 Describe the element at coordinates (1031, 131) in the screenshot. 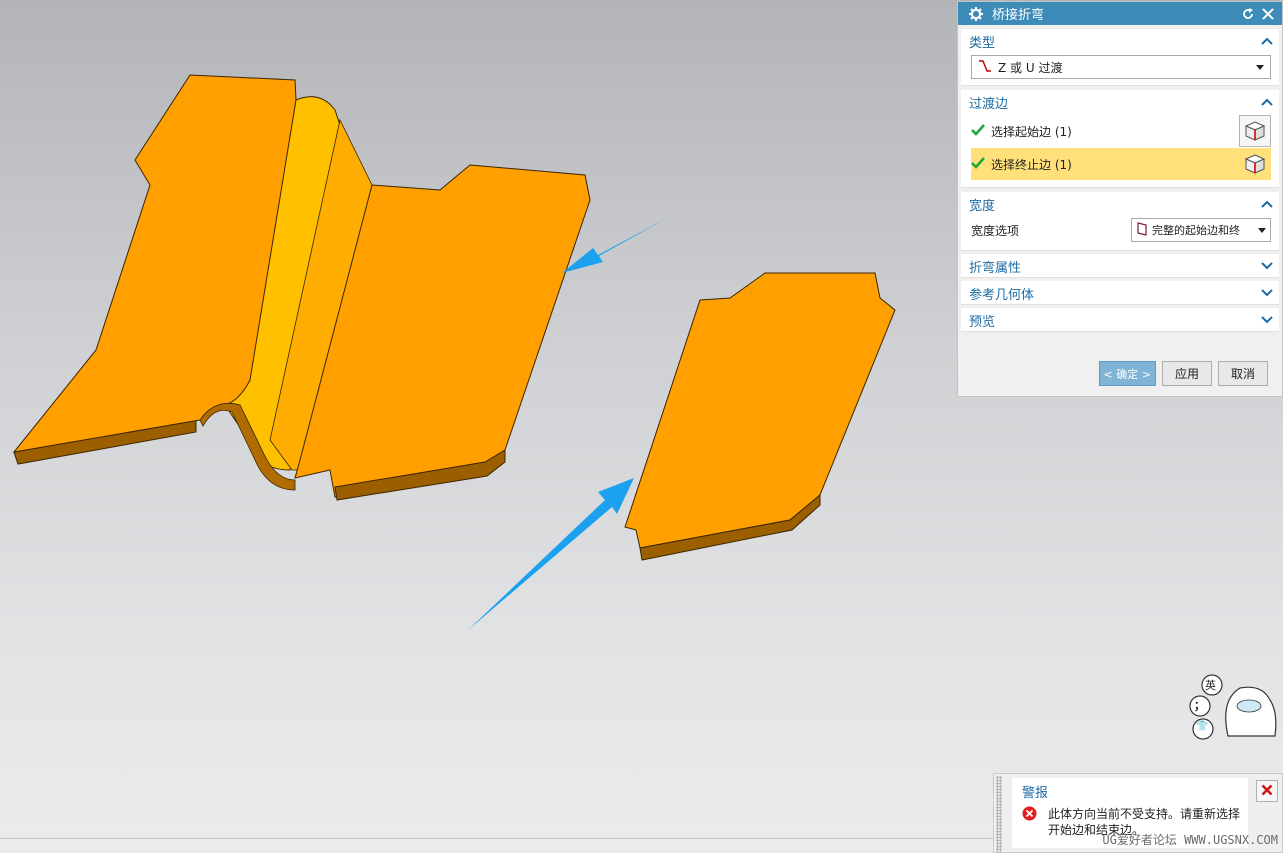

I see `select-start-edge-label: 选择起始边 (1)` at that location.